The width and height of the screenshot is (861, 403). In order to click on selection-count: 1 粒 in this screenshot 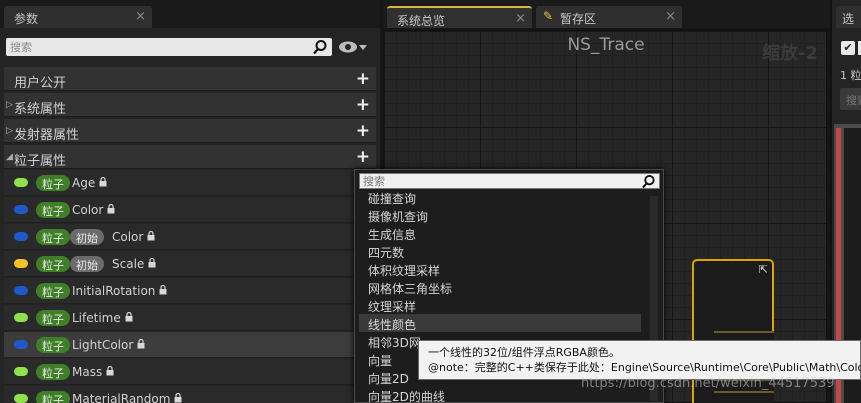, I will do `click(850, 75)`.